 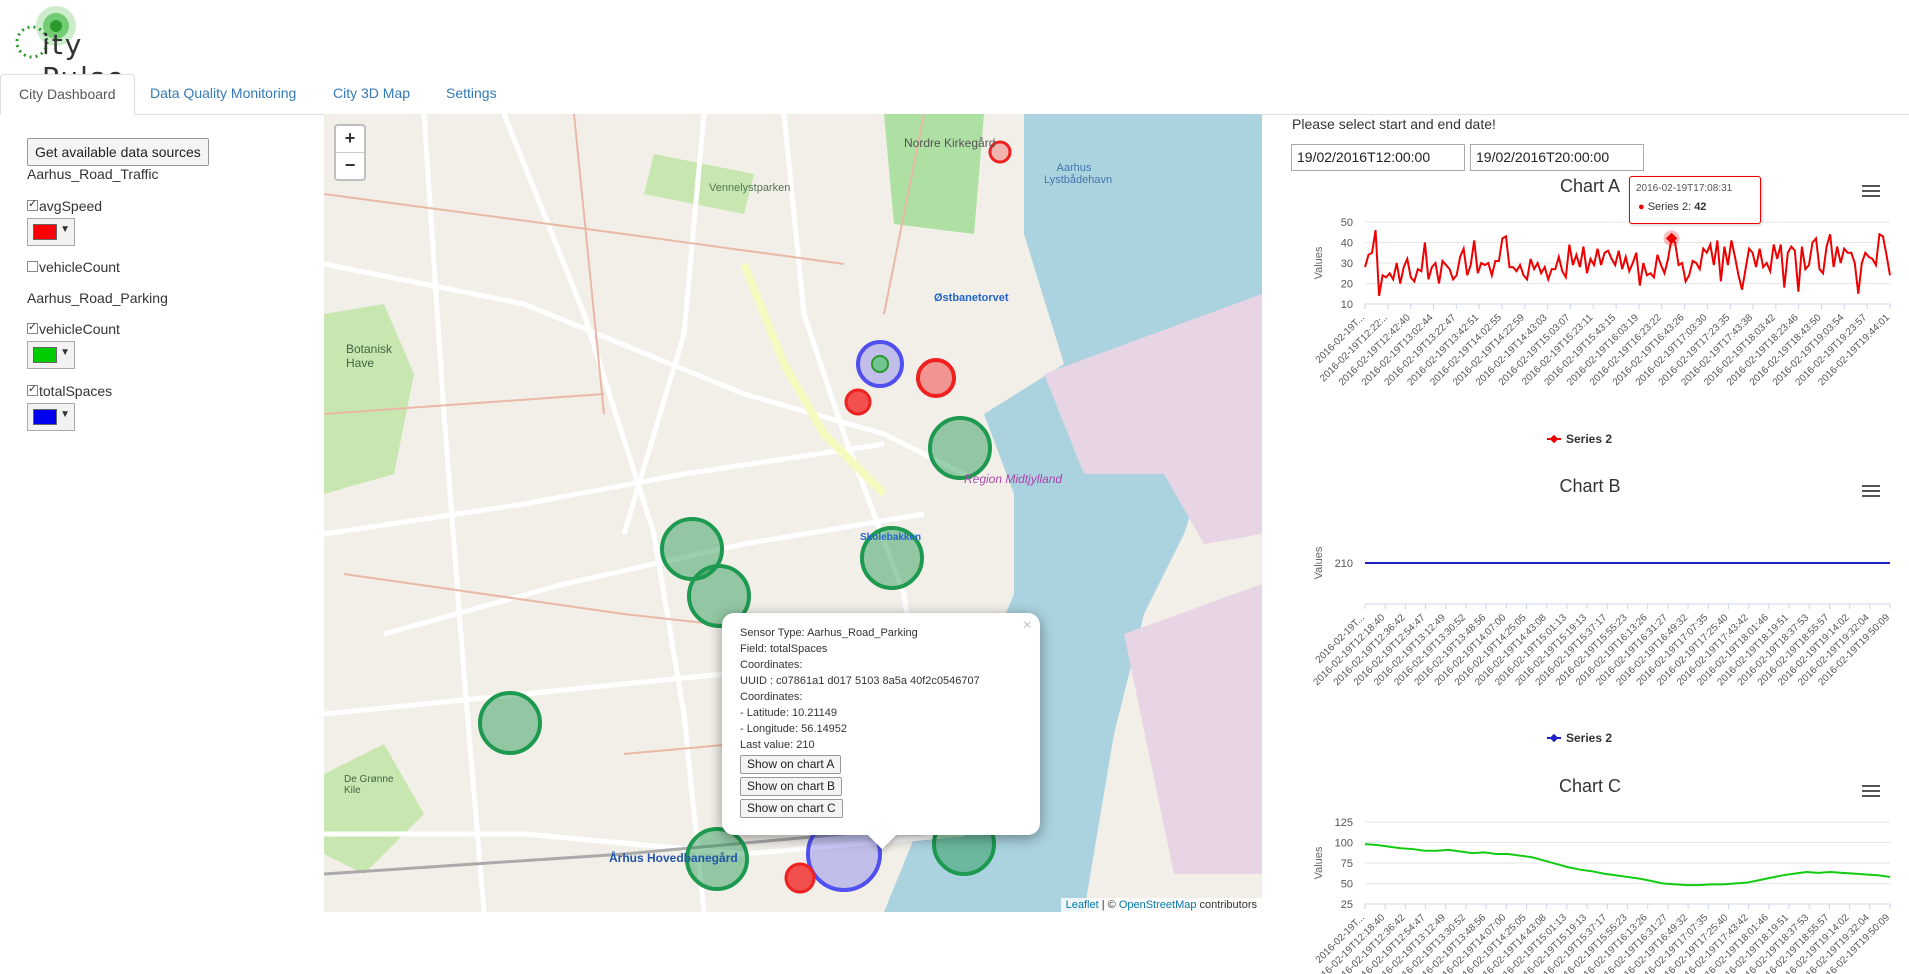 I want to click on show-on-chart-c-button: Show on chart C, so click(x=791, y=808).